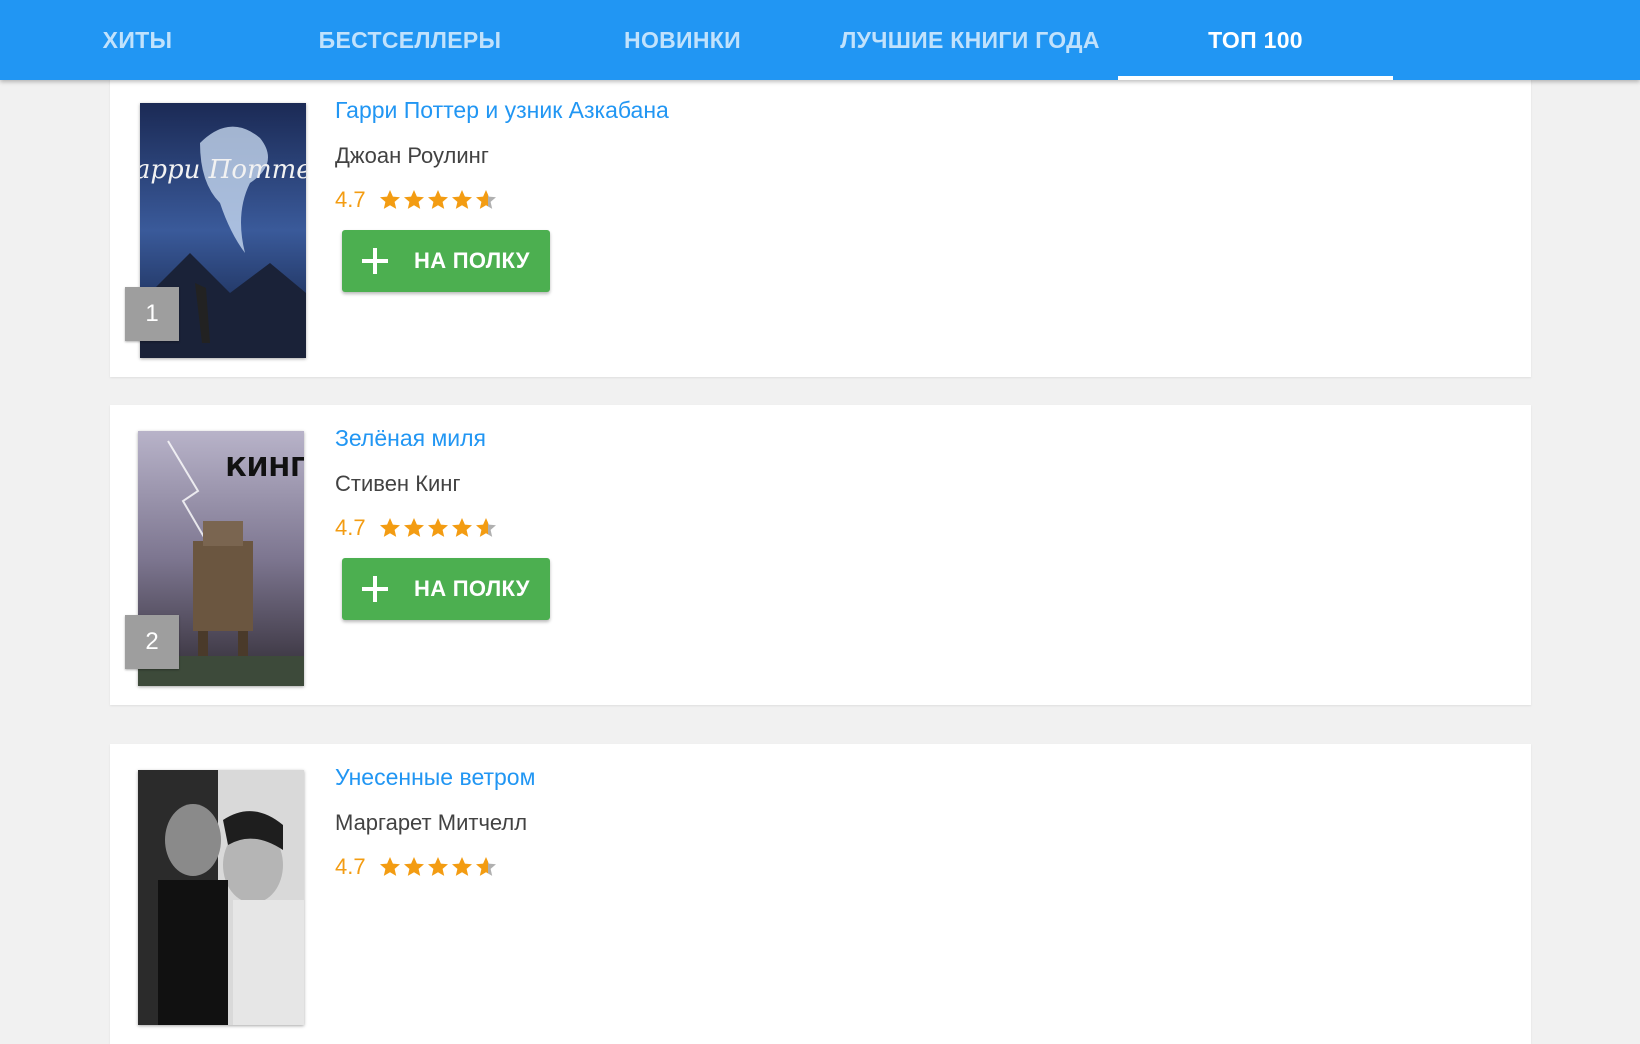  Describe the element at coordinates (152, 314) in the screenshot. I see `rank-badge: 1` at that location.